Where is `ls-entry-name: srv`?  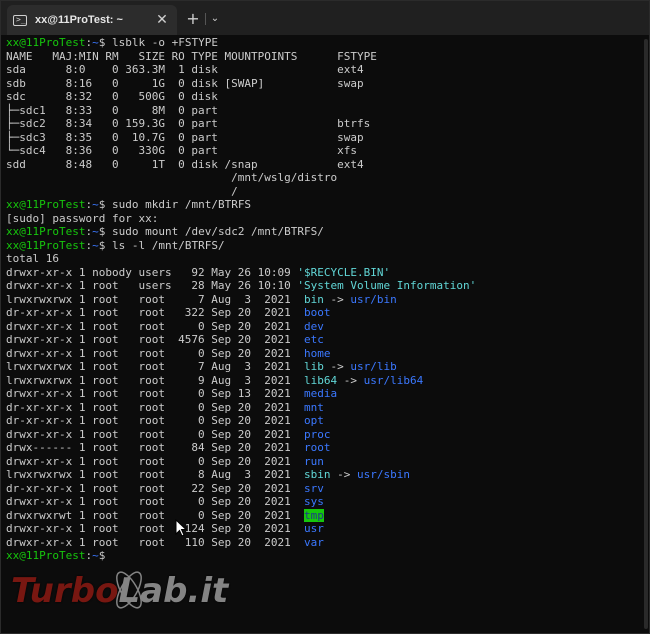
ls-entry-name: srv is located at coordinates (314, 488).